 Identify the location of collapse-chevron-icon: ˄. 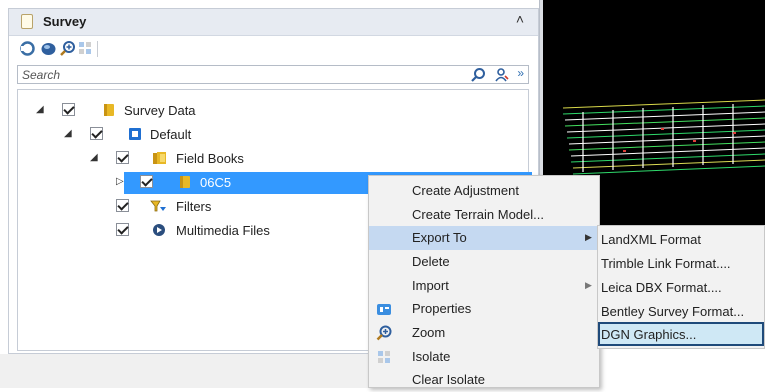
(520, 19).